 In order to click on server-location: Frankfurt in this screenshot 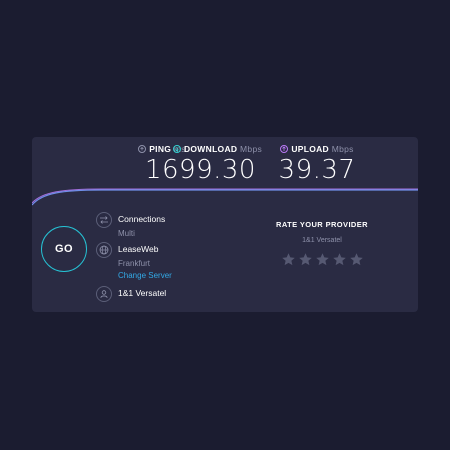, I will do `click(134, 263)`.